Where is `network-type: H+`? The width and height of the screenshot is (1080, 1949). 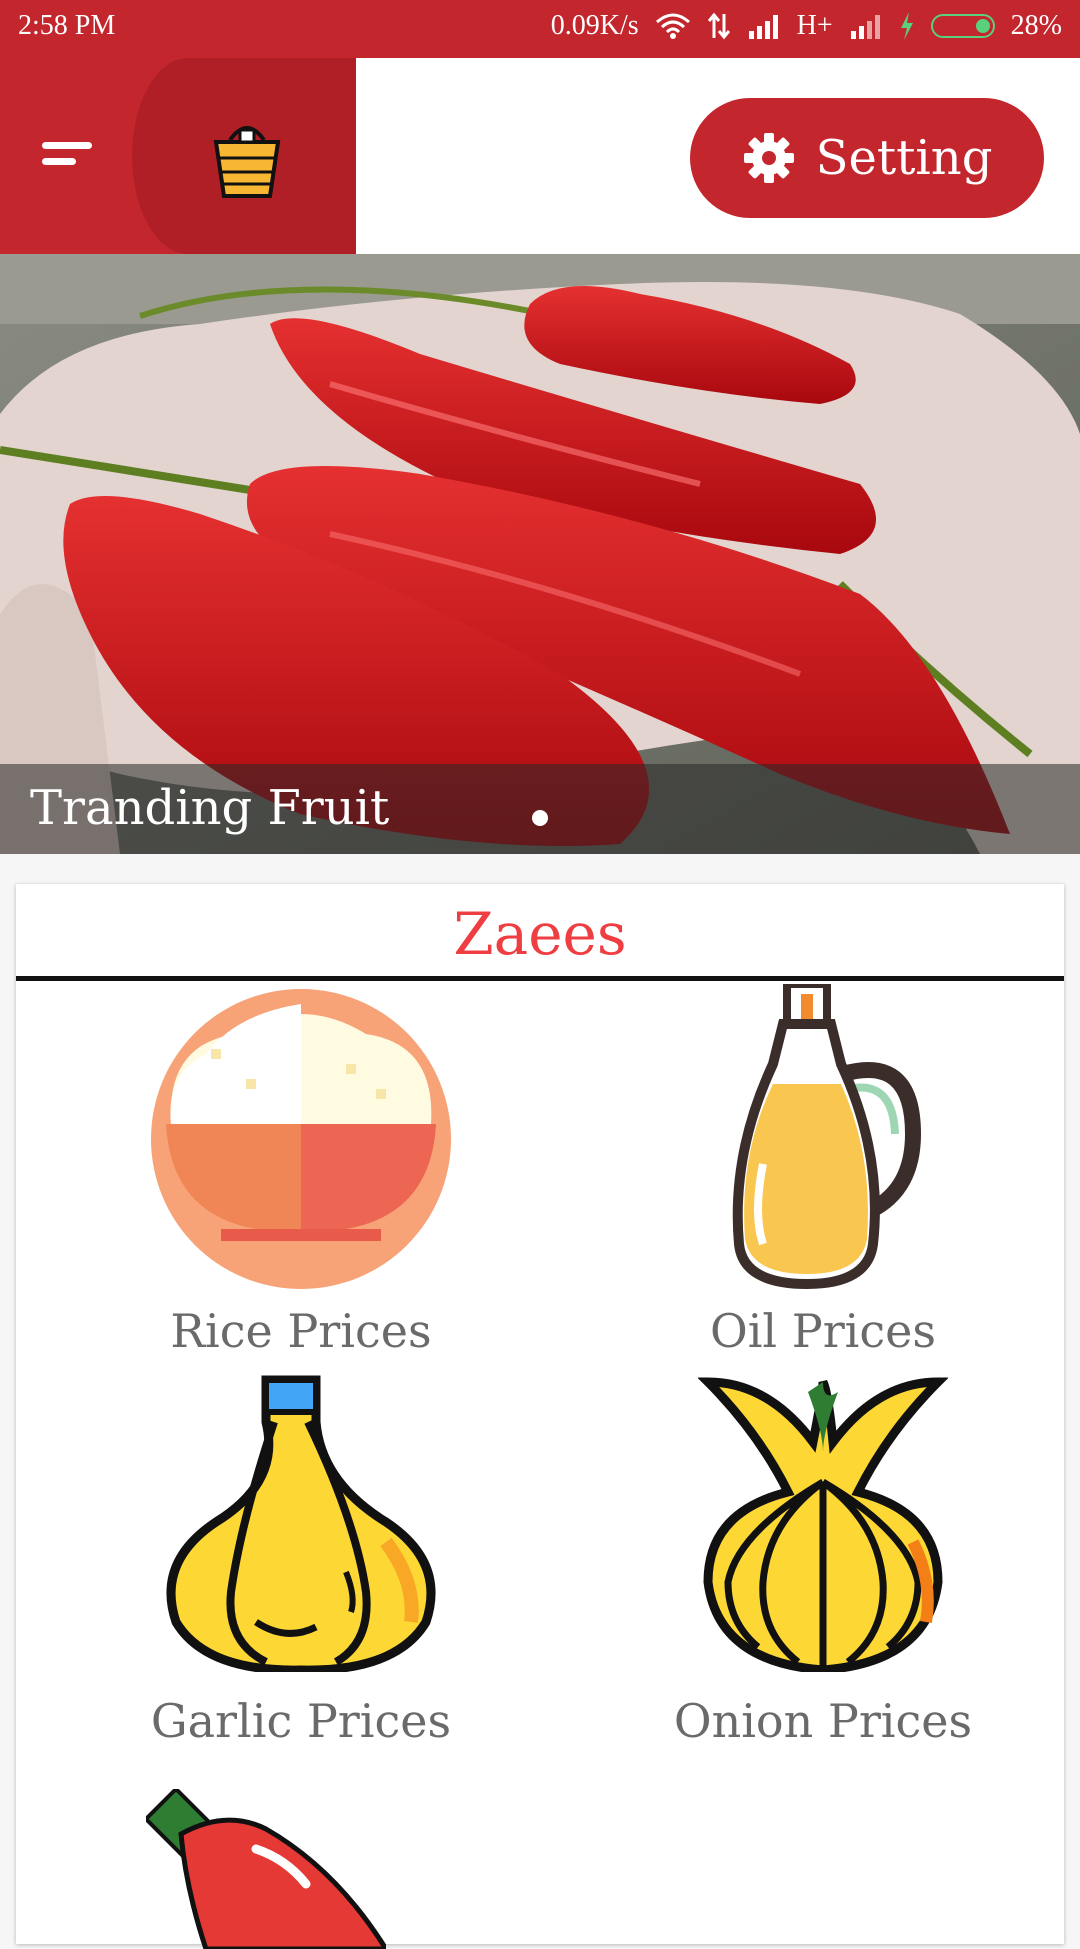 network-type: H+ is located at coordinates (814, 25).